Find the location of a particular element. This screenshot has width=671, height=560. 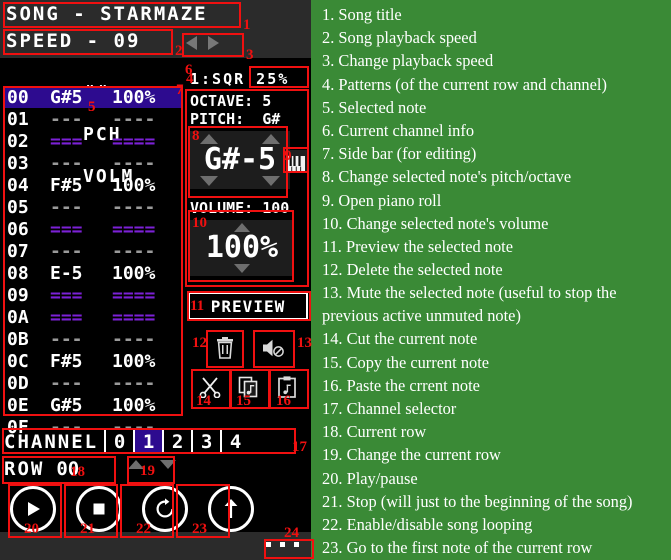

row-label: ROW is located at coordinates (24, 469).